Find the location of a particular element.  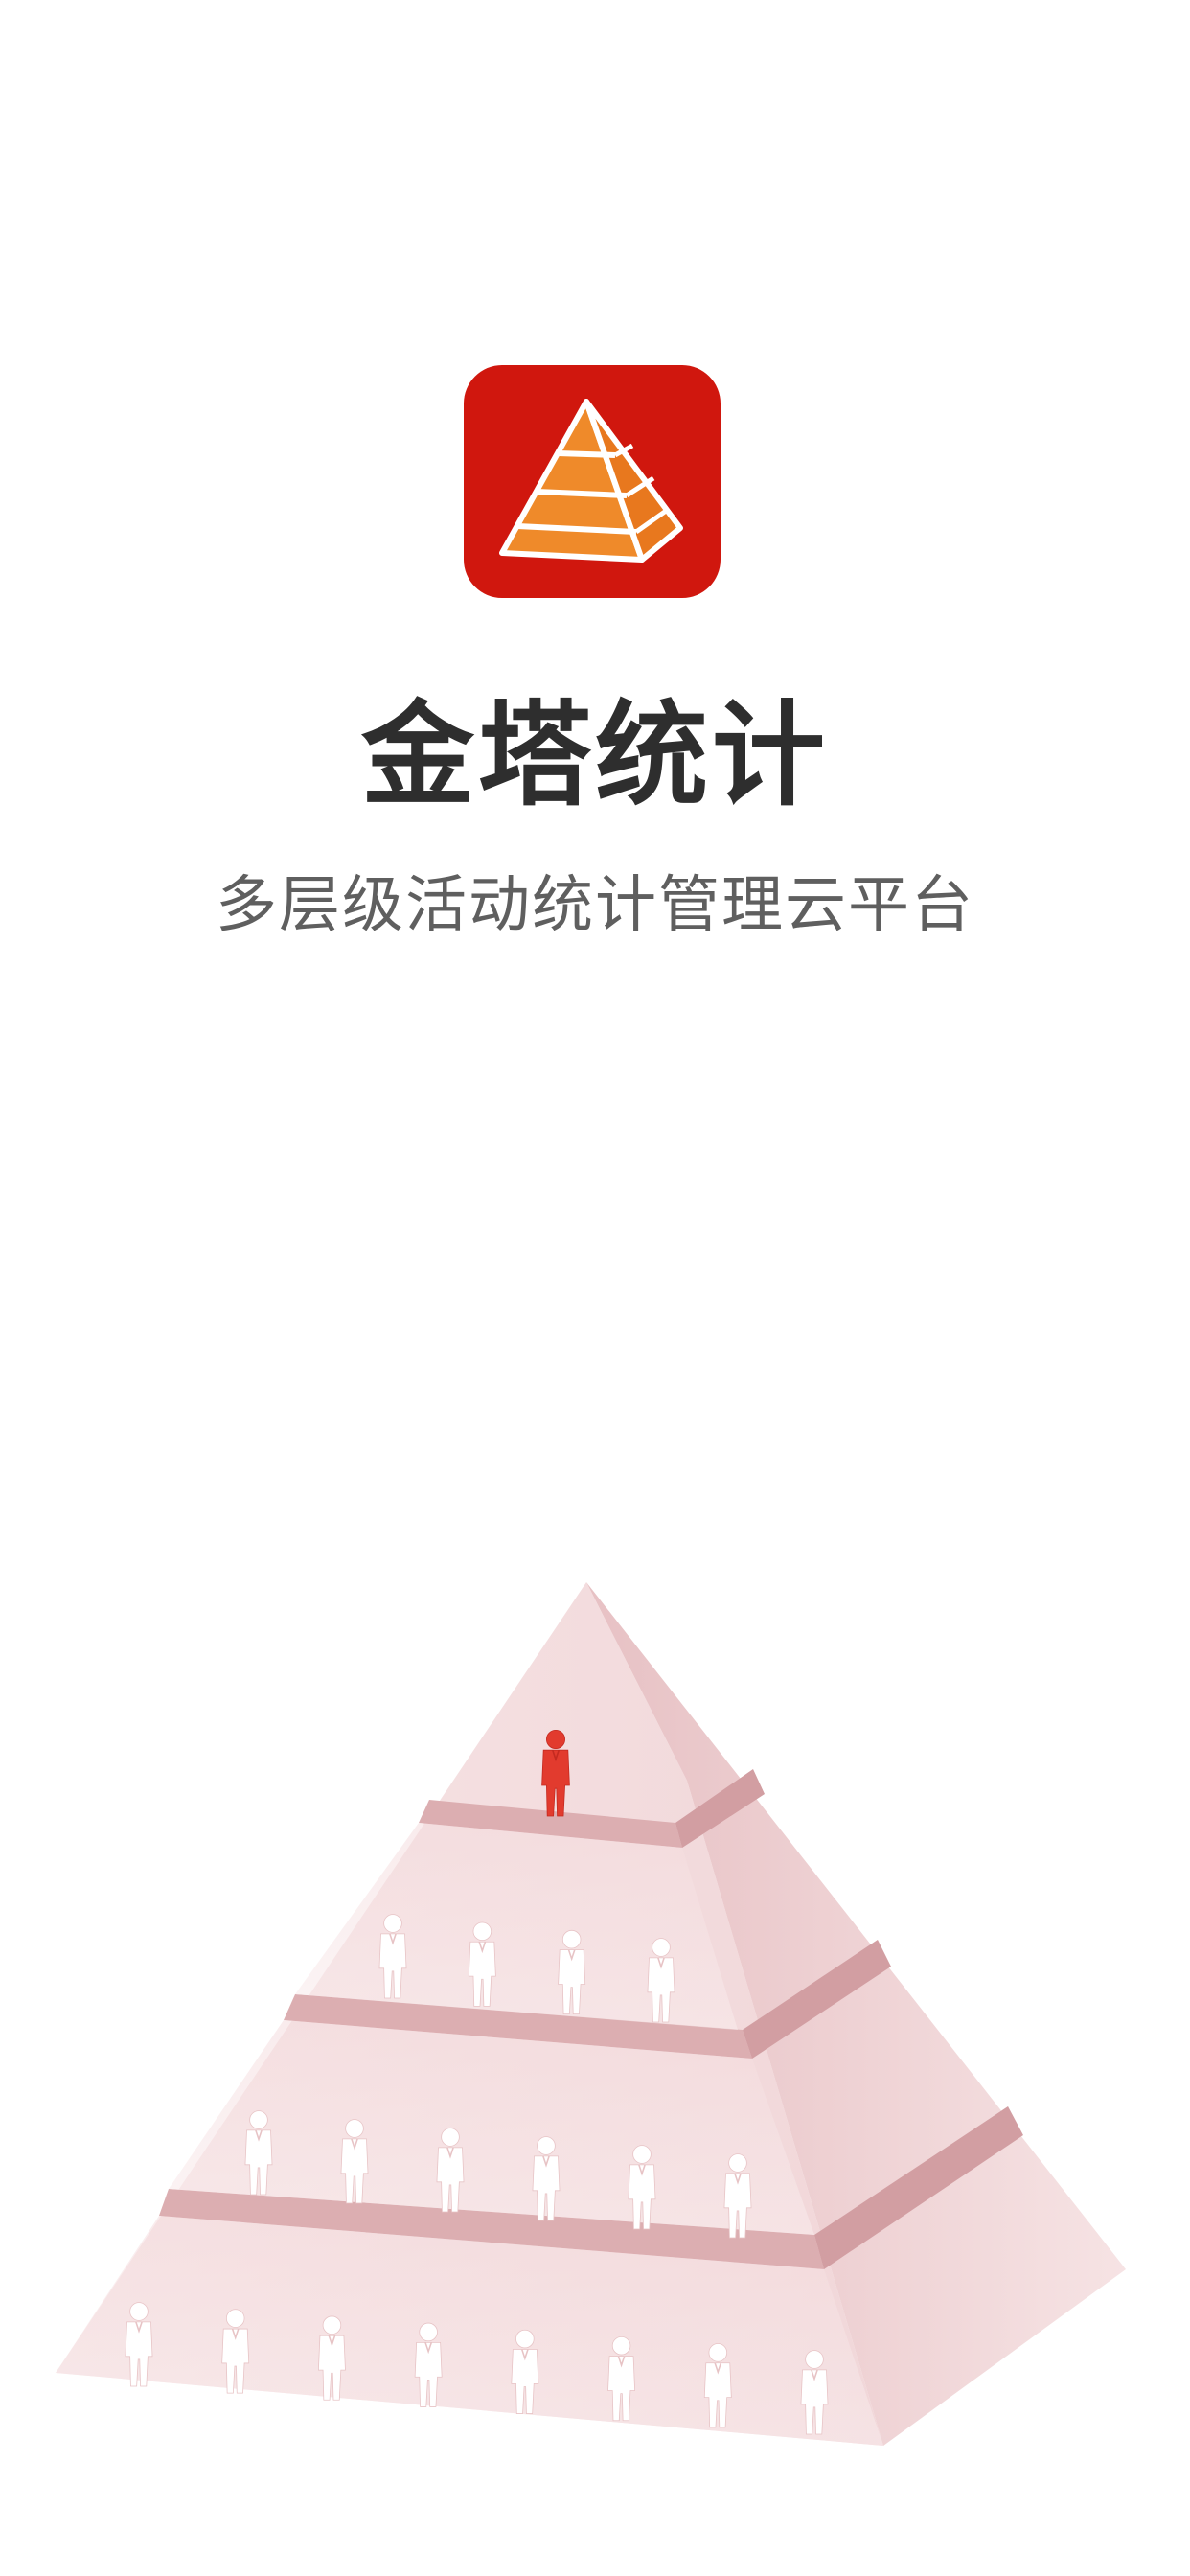

pyramid-logo-icon is located at coordinates (591, 481).